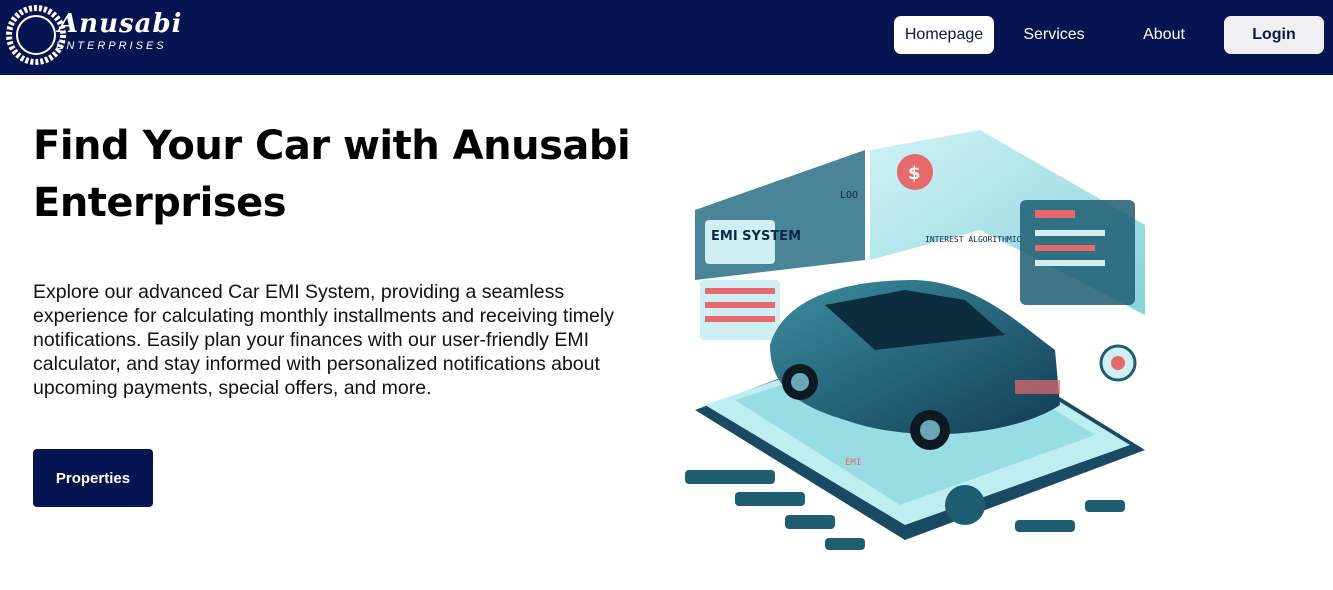 The height and width of the screenshot is (590, 1333). What do you see at coordinates (1164, 35) in the screenshot?
I see `nav-about: About` at bounding box center [1164, 35].